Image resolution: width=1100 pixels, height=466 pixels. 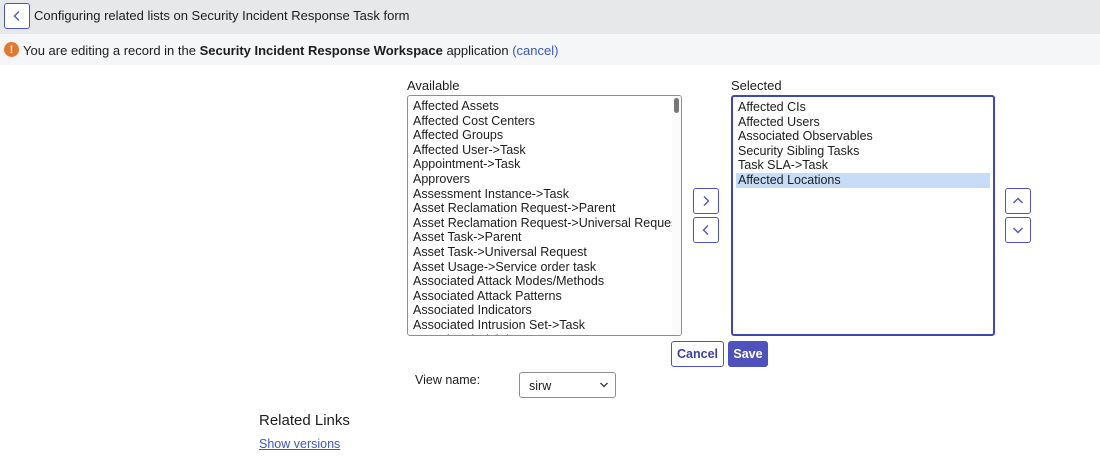 I want to click on notice-text-prefix: You are editing a record in the, so click(x=111, y=50).